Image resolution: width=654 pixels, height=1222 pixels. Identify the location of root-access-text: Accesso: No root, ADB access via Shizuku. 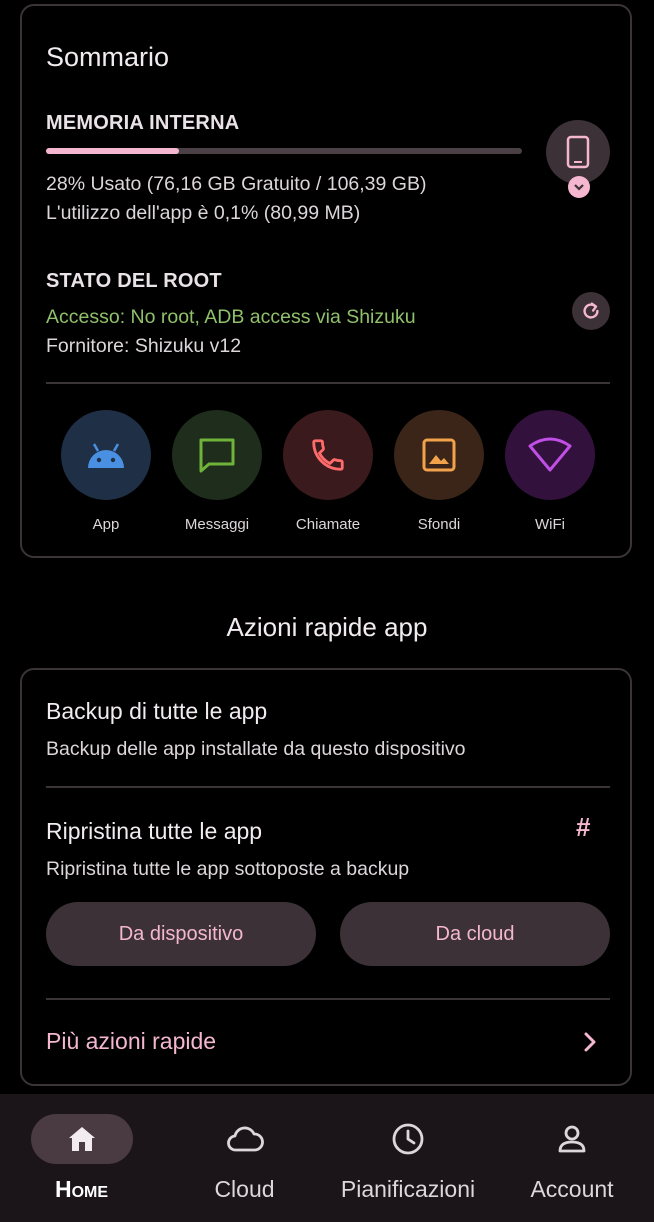
(231, 317).